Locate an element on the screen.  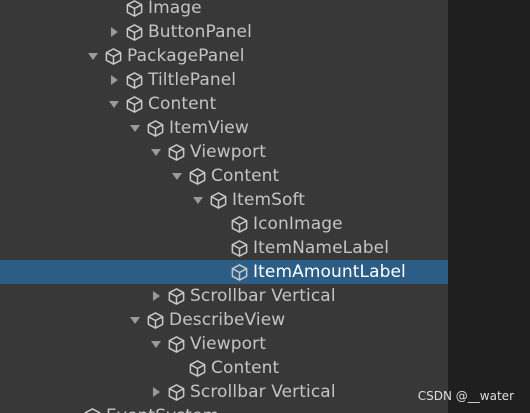
hierarchy-item: ItemAmountLabel is located at coordinates (224, 272).